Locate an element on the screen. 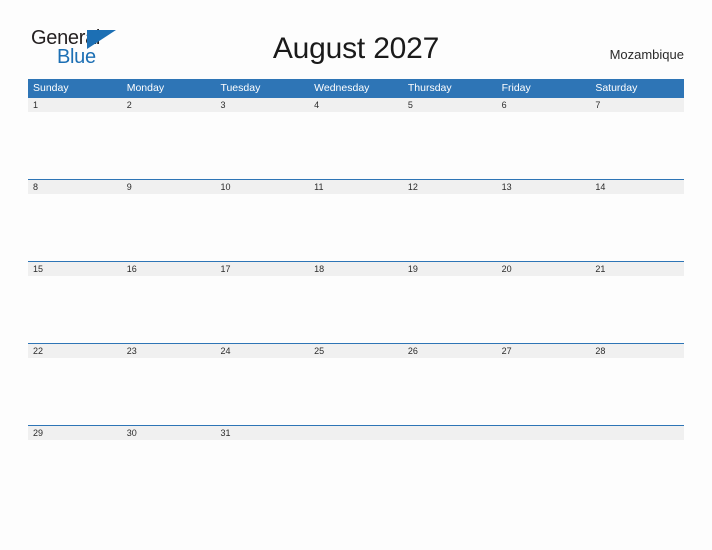  day-number: 1 is located at coordinates (75, 105).